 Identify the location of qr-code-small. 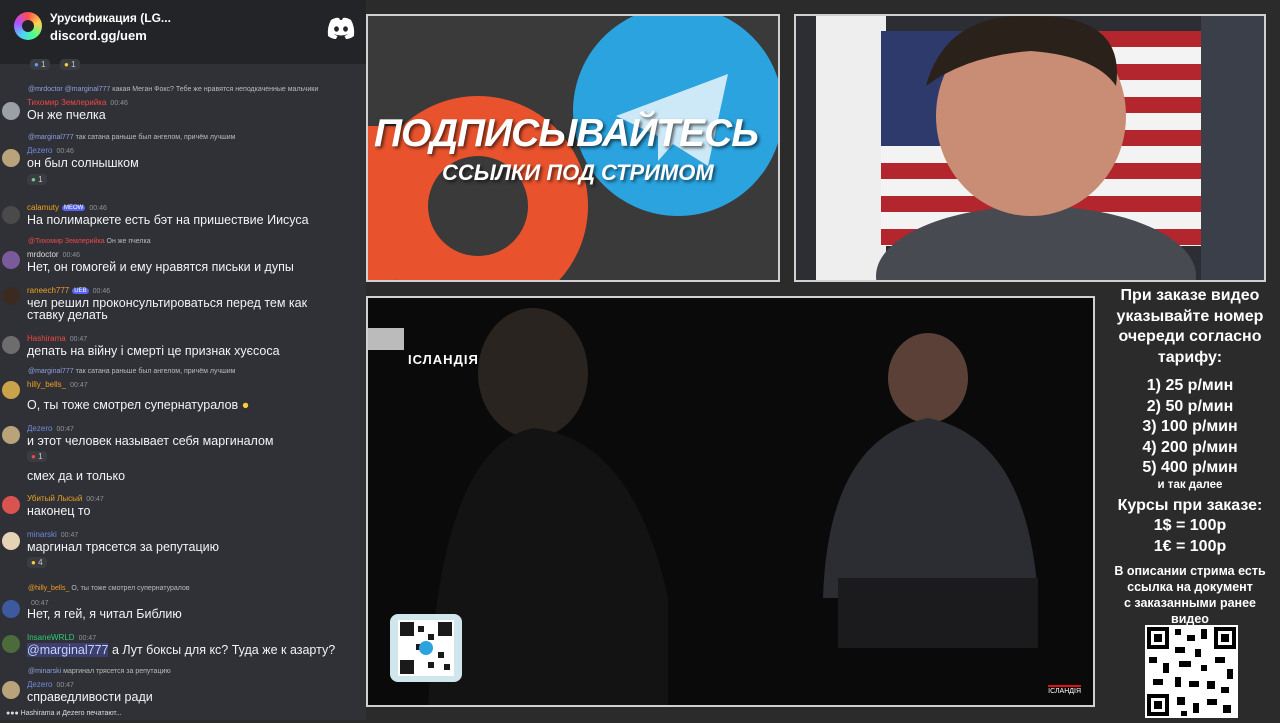
(426, 648).